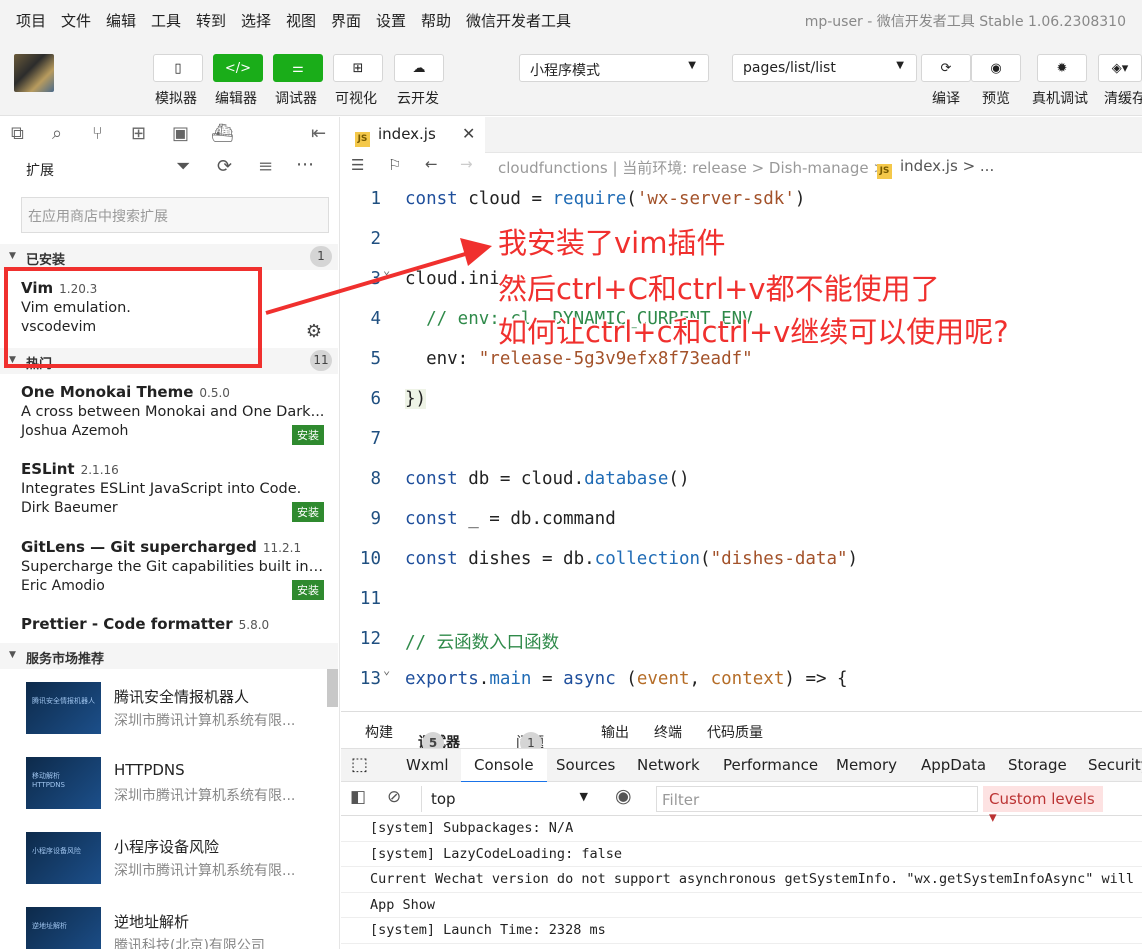  I want to click on annotation-line-3: 如何让ctrl+c和ctrl+v继续可以使用呢?, so click(753, 332).